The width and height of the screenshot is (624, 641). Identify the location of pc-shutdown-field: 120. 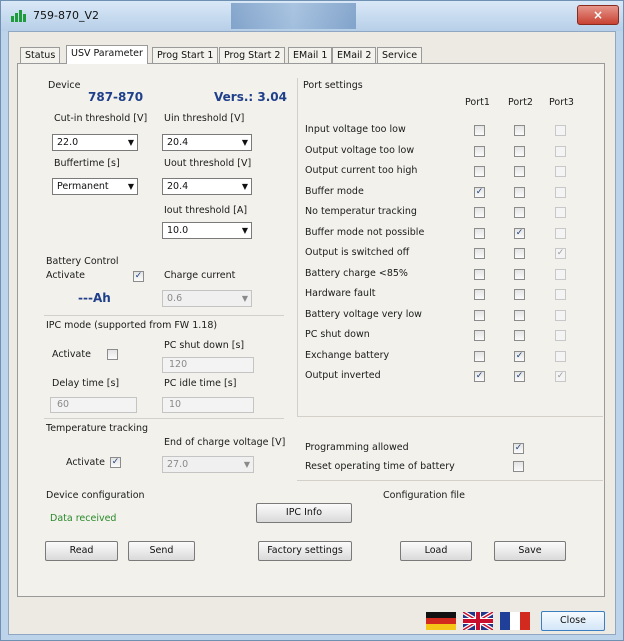
(208, 365).